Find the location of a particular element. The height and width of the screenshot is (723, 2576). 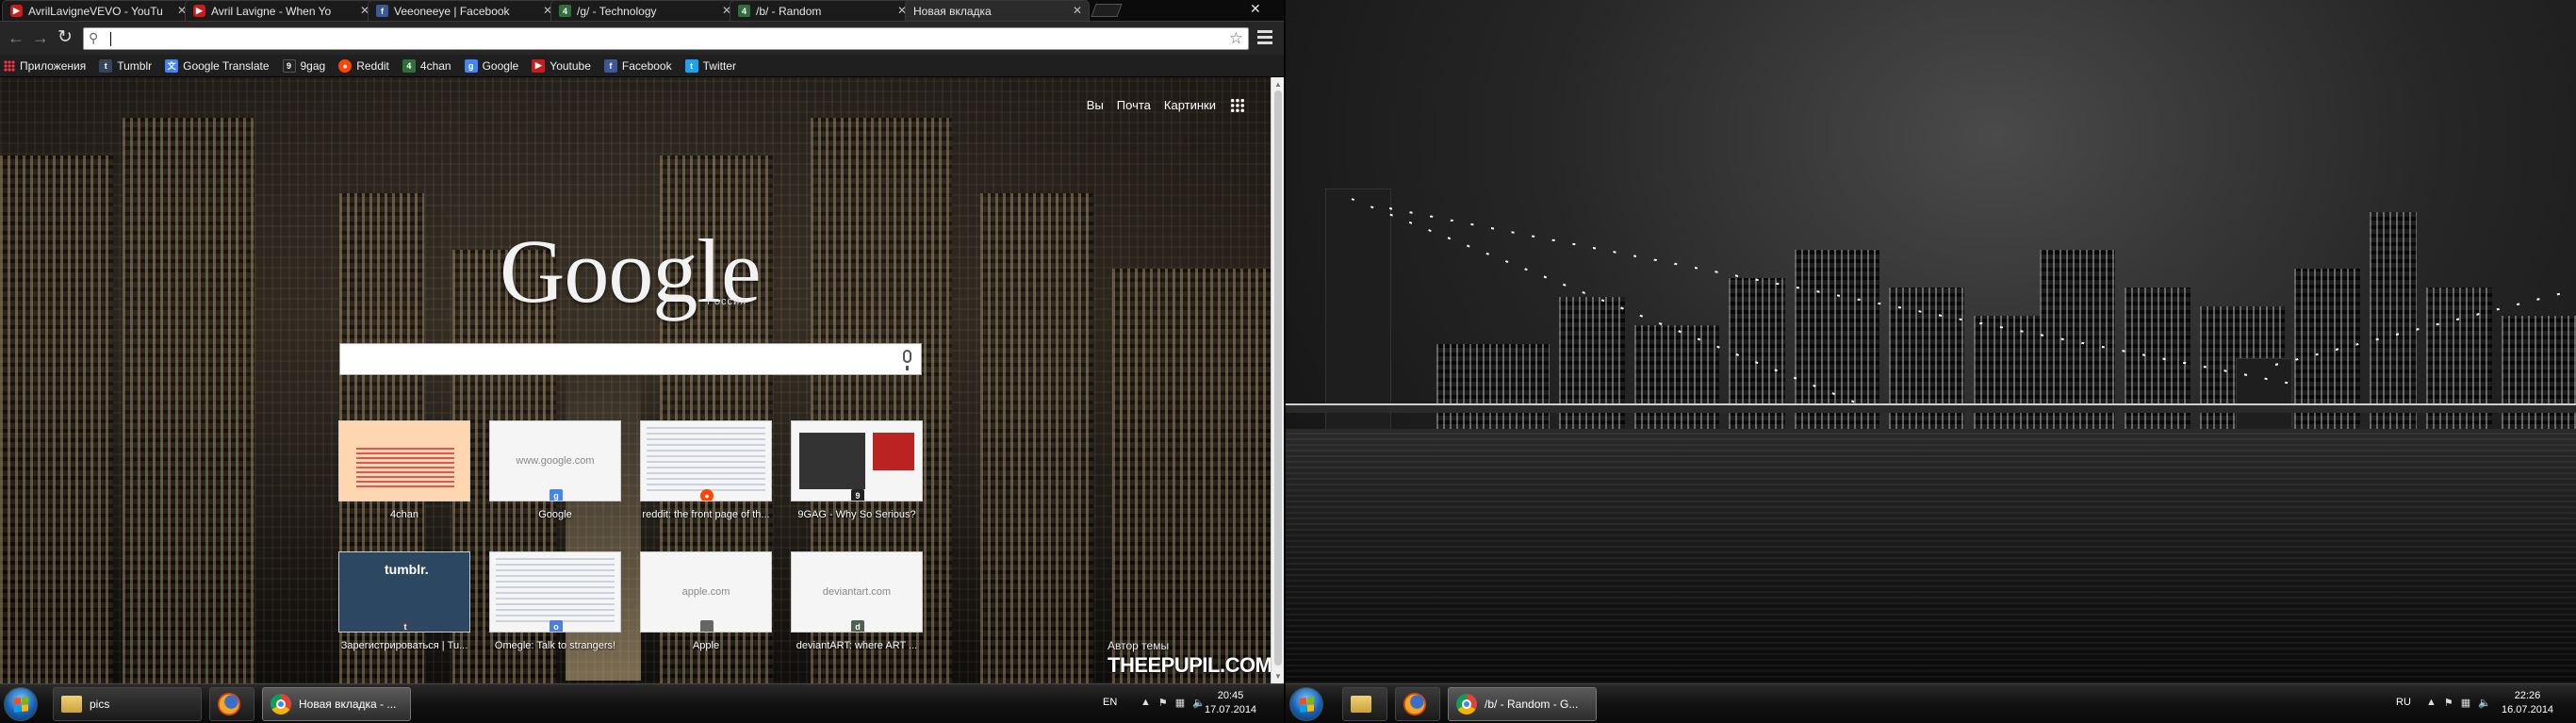

bookmark-star-icon: ☆ is located at coordinates (1236, 38).